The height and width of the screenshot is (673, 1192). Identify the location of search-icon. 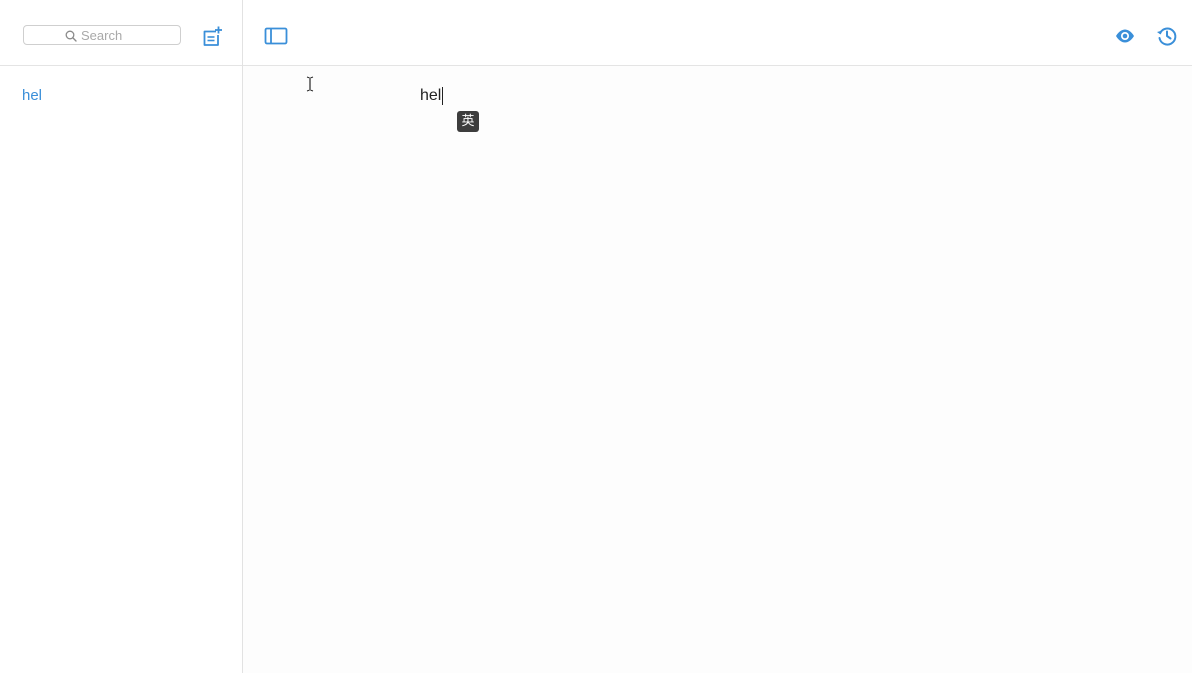
(71, 36).